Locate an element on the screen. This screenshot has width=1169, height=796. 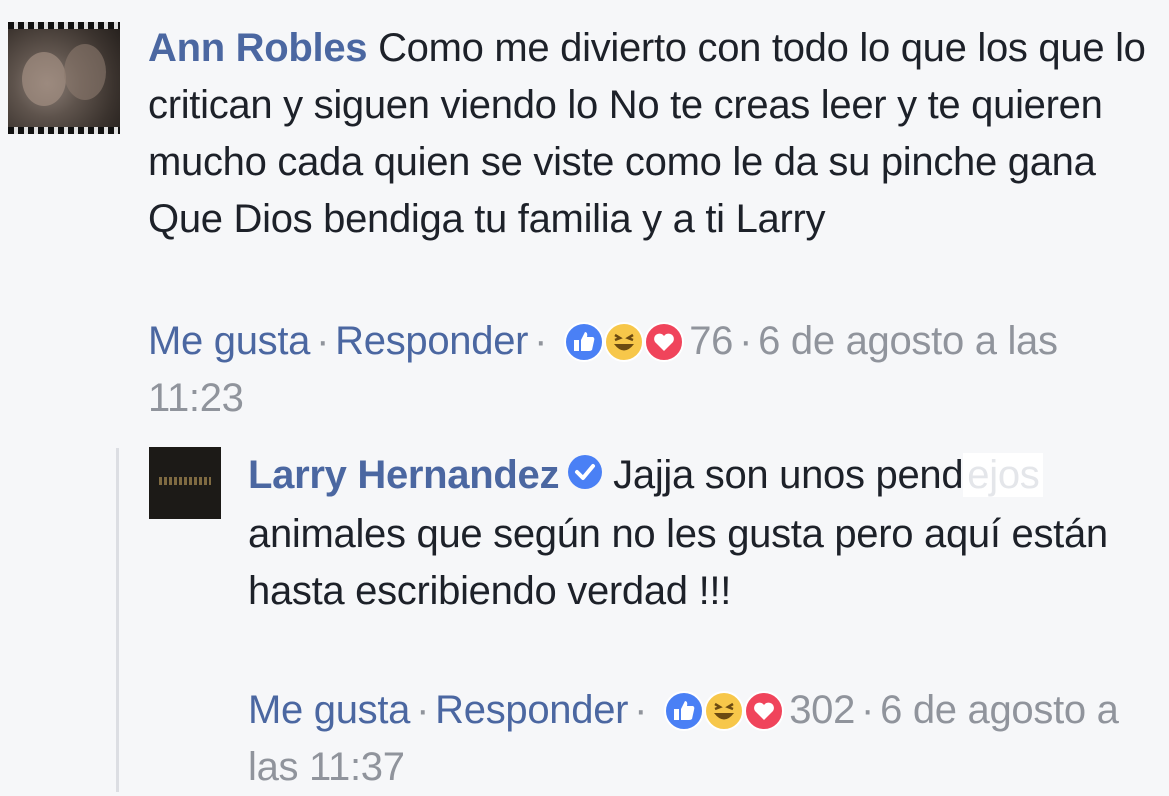
reply-thread-line is located at coordinates (117, 620).